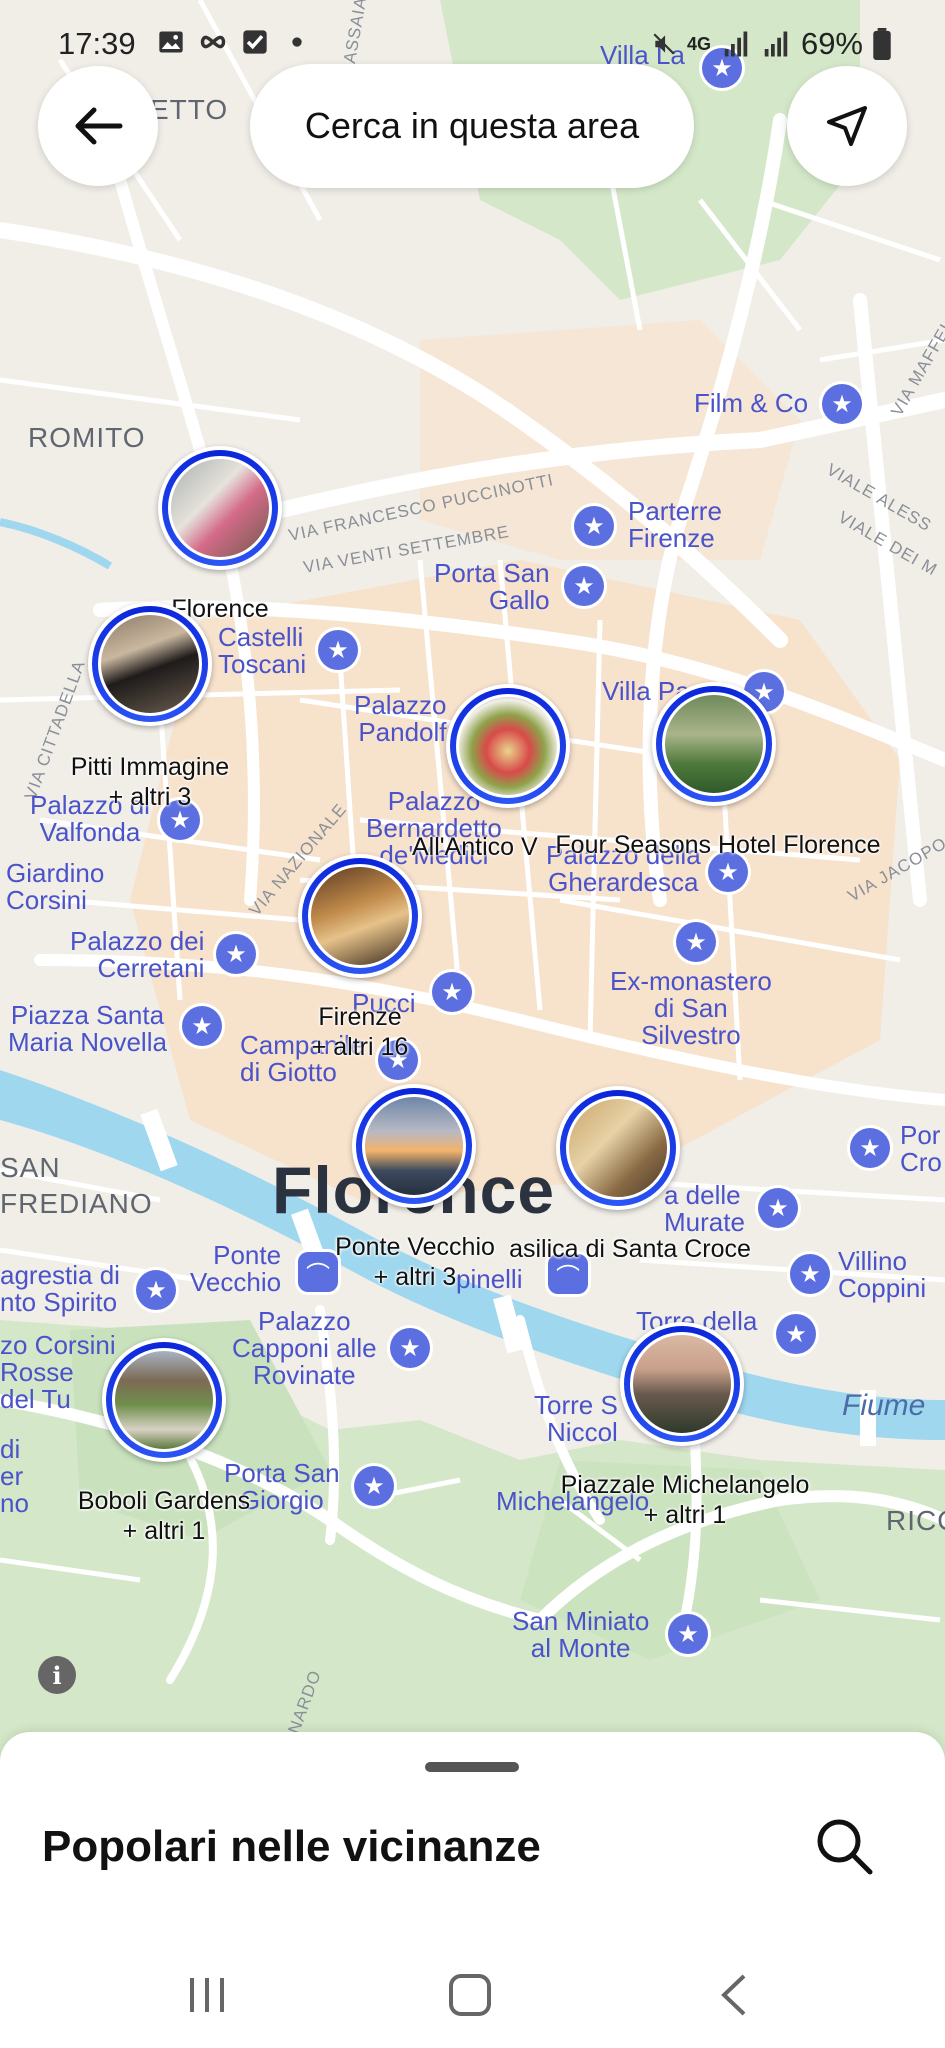 This screenshot has height=2048, width=945. What do you see at coordinates (915, 1520) in the screenshot?
I see `area-label-rico: RICO` at bounding box center [915, 1520].